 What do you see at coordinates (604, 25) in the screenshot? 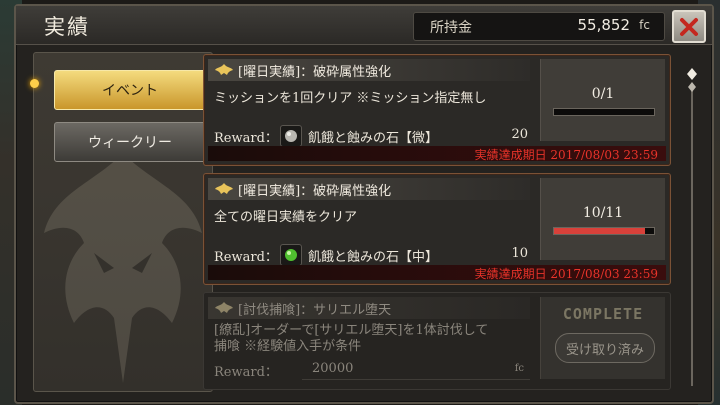
I see `money-value: 55,852` at bounding box center [604, 25].